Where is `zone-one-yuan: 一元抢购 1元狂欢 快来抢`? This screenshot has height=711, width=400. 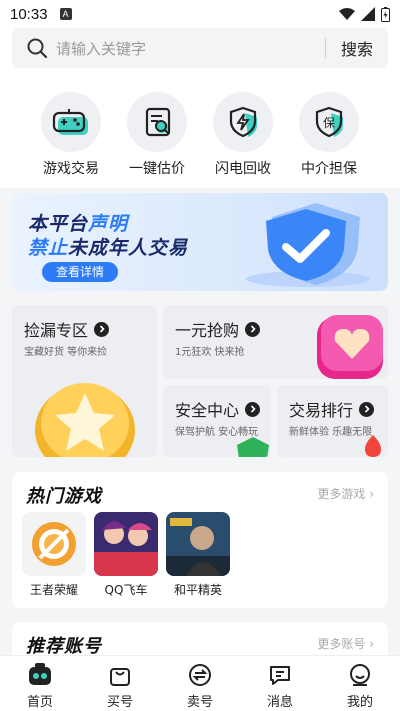
zone-one-yuan: 一元抢购 1元狂欢 快来抢 is located at coordinates (275, 342).